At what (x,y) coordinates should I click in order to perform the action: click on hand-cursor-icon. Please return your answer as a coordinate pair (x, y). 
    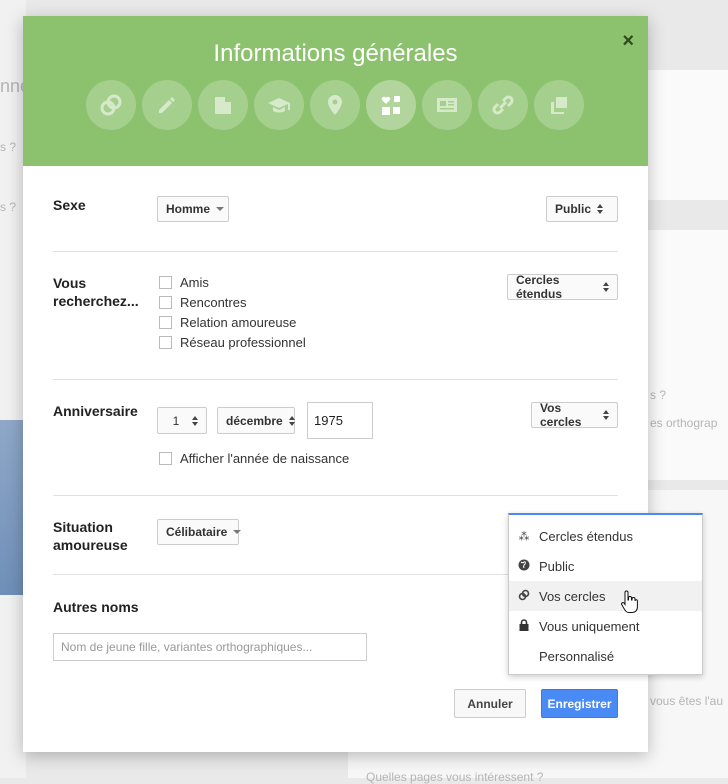
    Looking at the image, I should click on (629, 601).